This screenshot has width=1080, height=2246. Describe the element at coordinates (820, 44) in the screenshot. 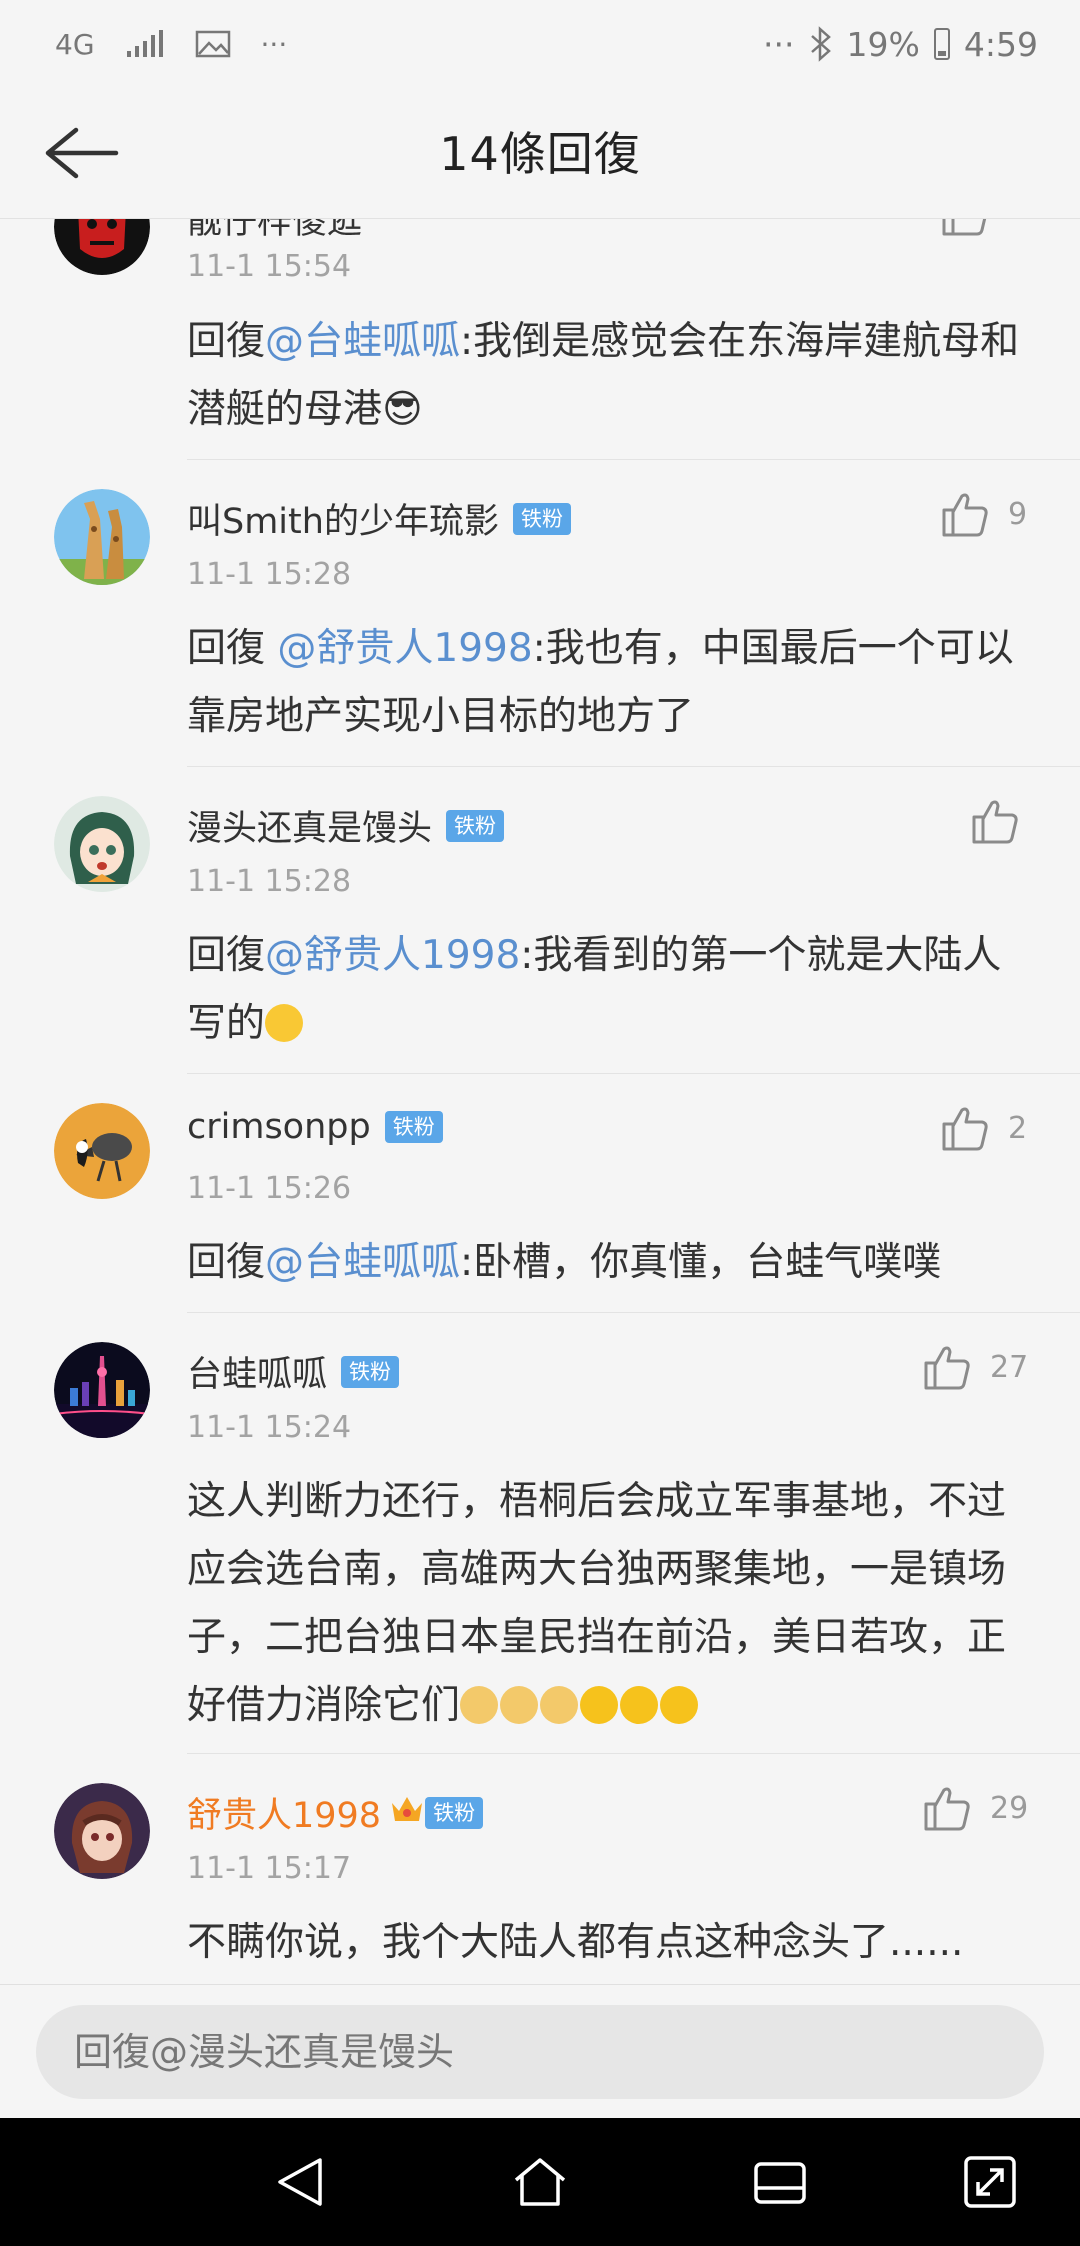

I see `bluetooth-icon` at that location.